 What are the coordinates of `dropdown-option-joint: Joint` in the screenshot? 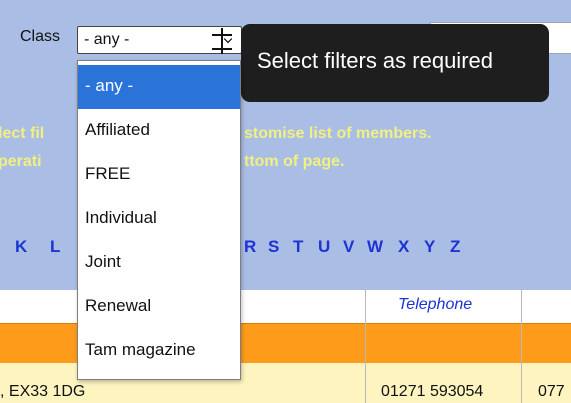 It's located at (159, 263).